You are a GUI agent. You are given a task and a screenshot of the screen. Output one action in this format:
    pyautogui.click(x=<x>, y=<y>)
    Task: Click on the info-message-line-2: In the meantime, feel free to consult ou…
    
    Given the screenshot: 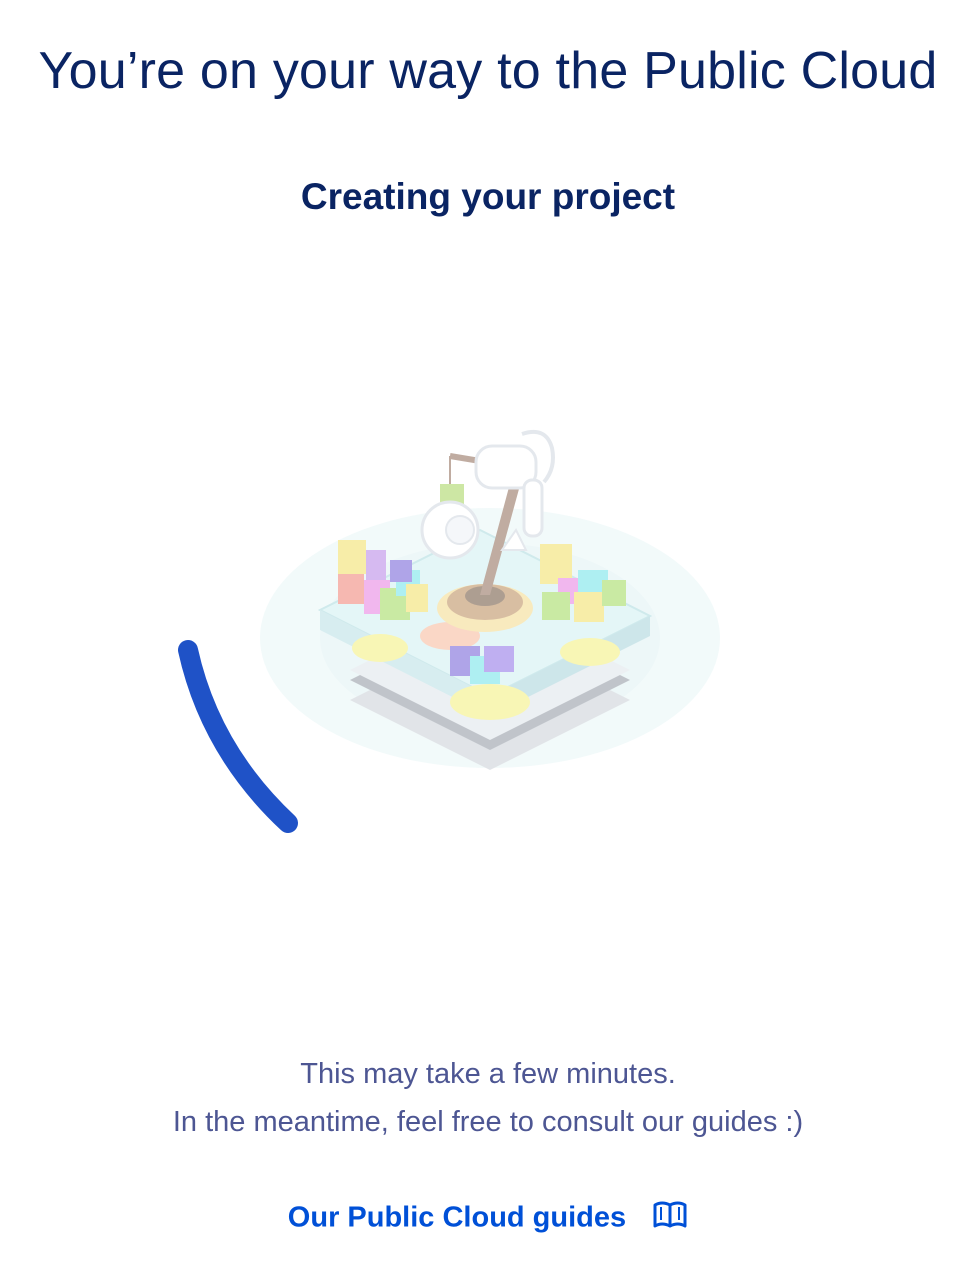 What is the action you would take?
    pyautogui.click(x=488, y=1122)
    